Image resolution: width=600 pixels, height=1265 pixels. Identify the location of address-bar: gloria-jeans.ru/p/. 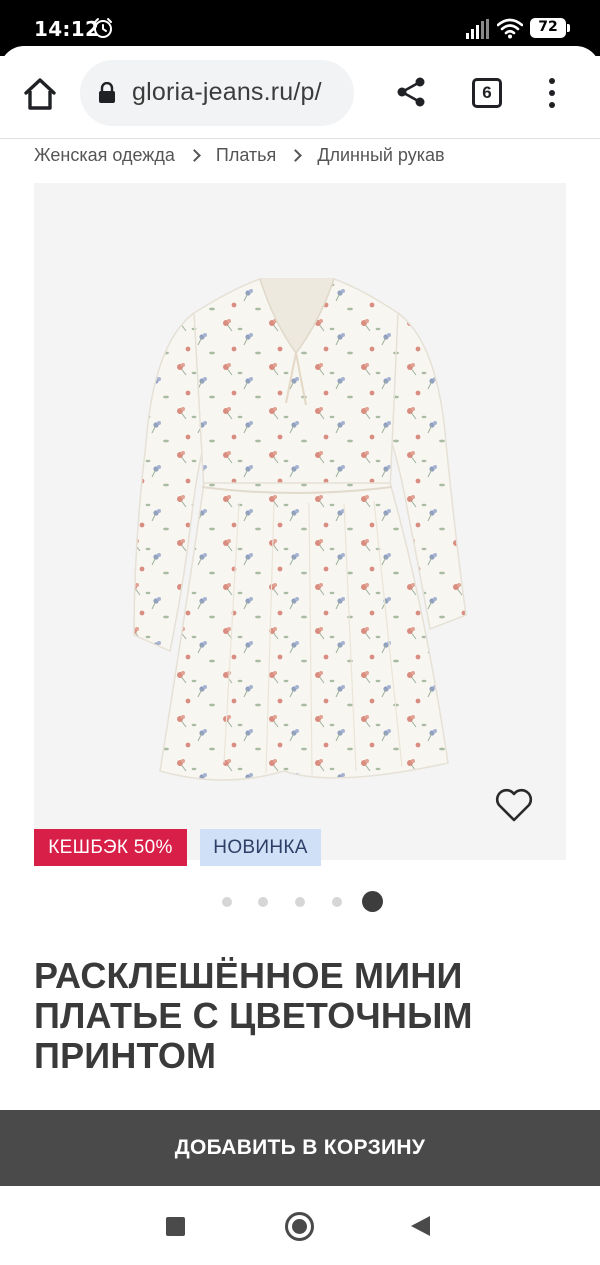
(217, 93).